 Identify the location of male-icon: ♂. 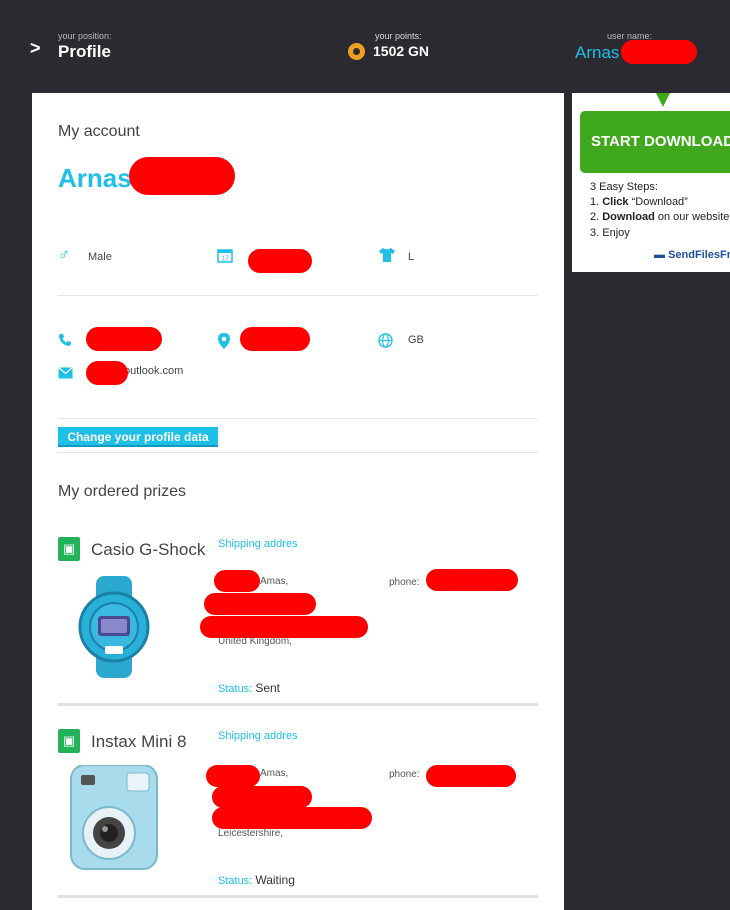
(64, 255).